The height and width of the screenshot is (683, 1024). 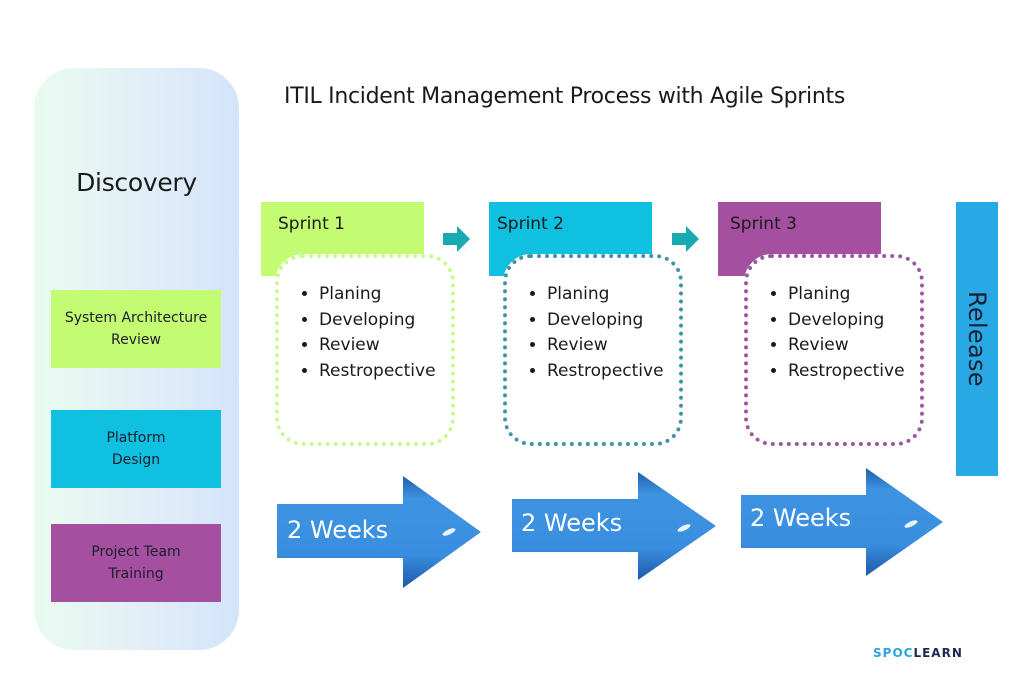 What do you see at coordinates (938, 653) in the screenshot?
I see `logo-part: LEARN` at bounding box center [938, 653].